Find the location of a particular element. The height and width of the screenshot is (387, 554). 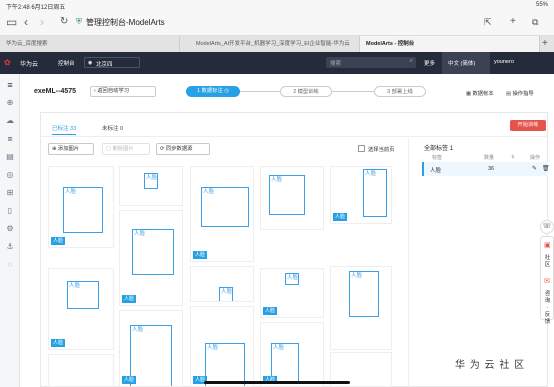

delete-image-label: 删除图片 is located at coordinates (123, 149).